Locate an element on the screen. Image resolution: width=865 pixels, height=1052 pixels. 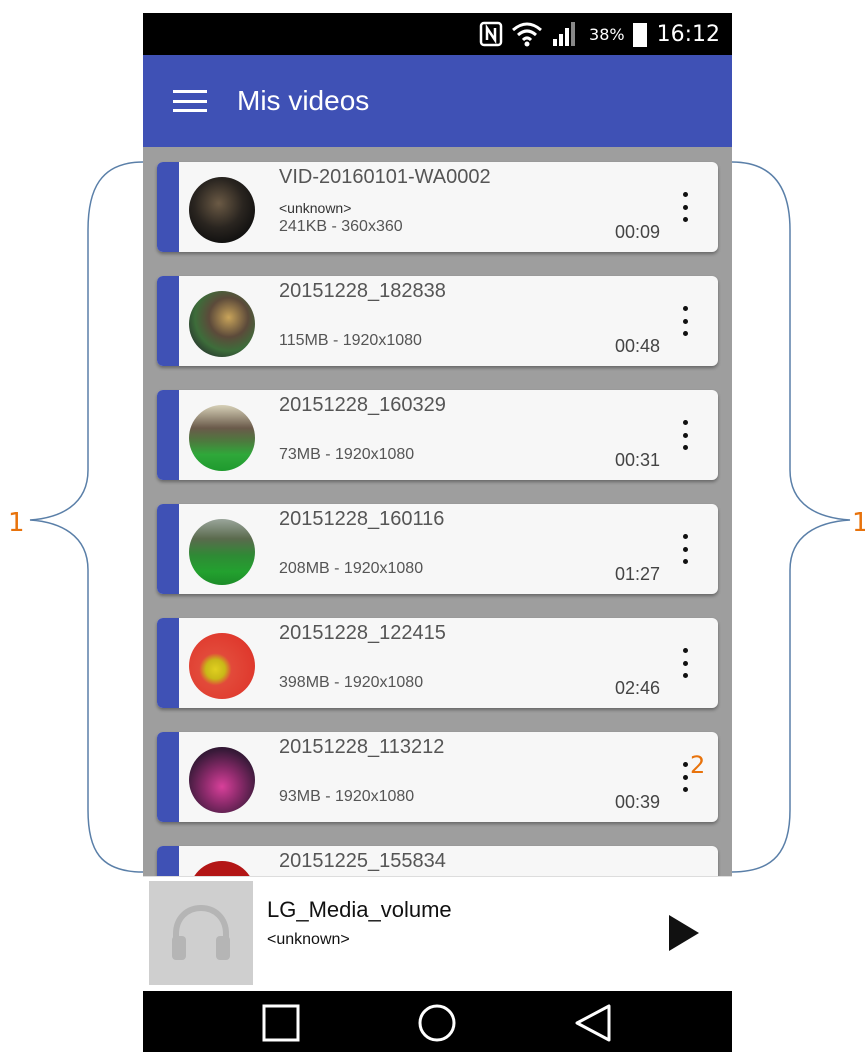
video-list-item: 20151228_122415 398MB - 1920x1080 02:46 is located at coordinates (437, 663).